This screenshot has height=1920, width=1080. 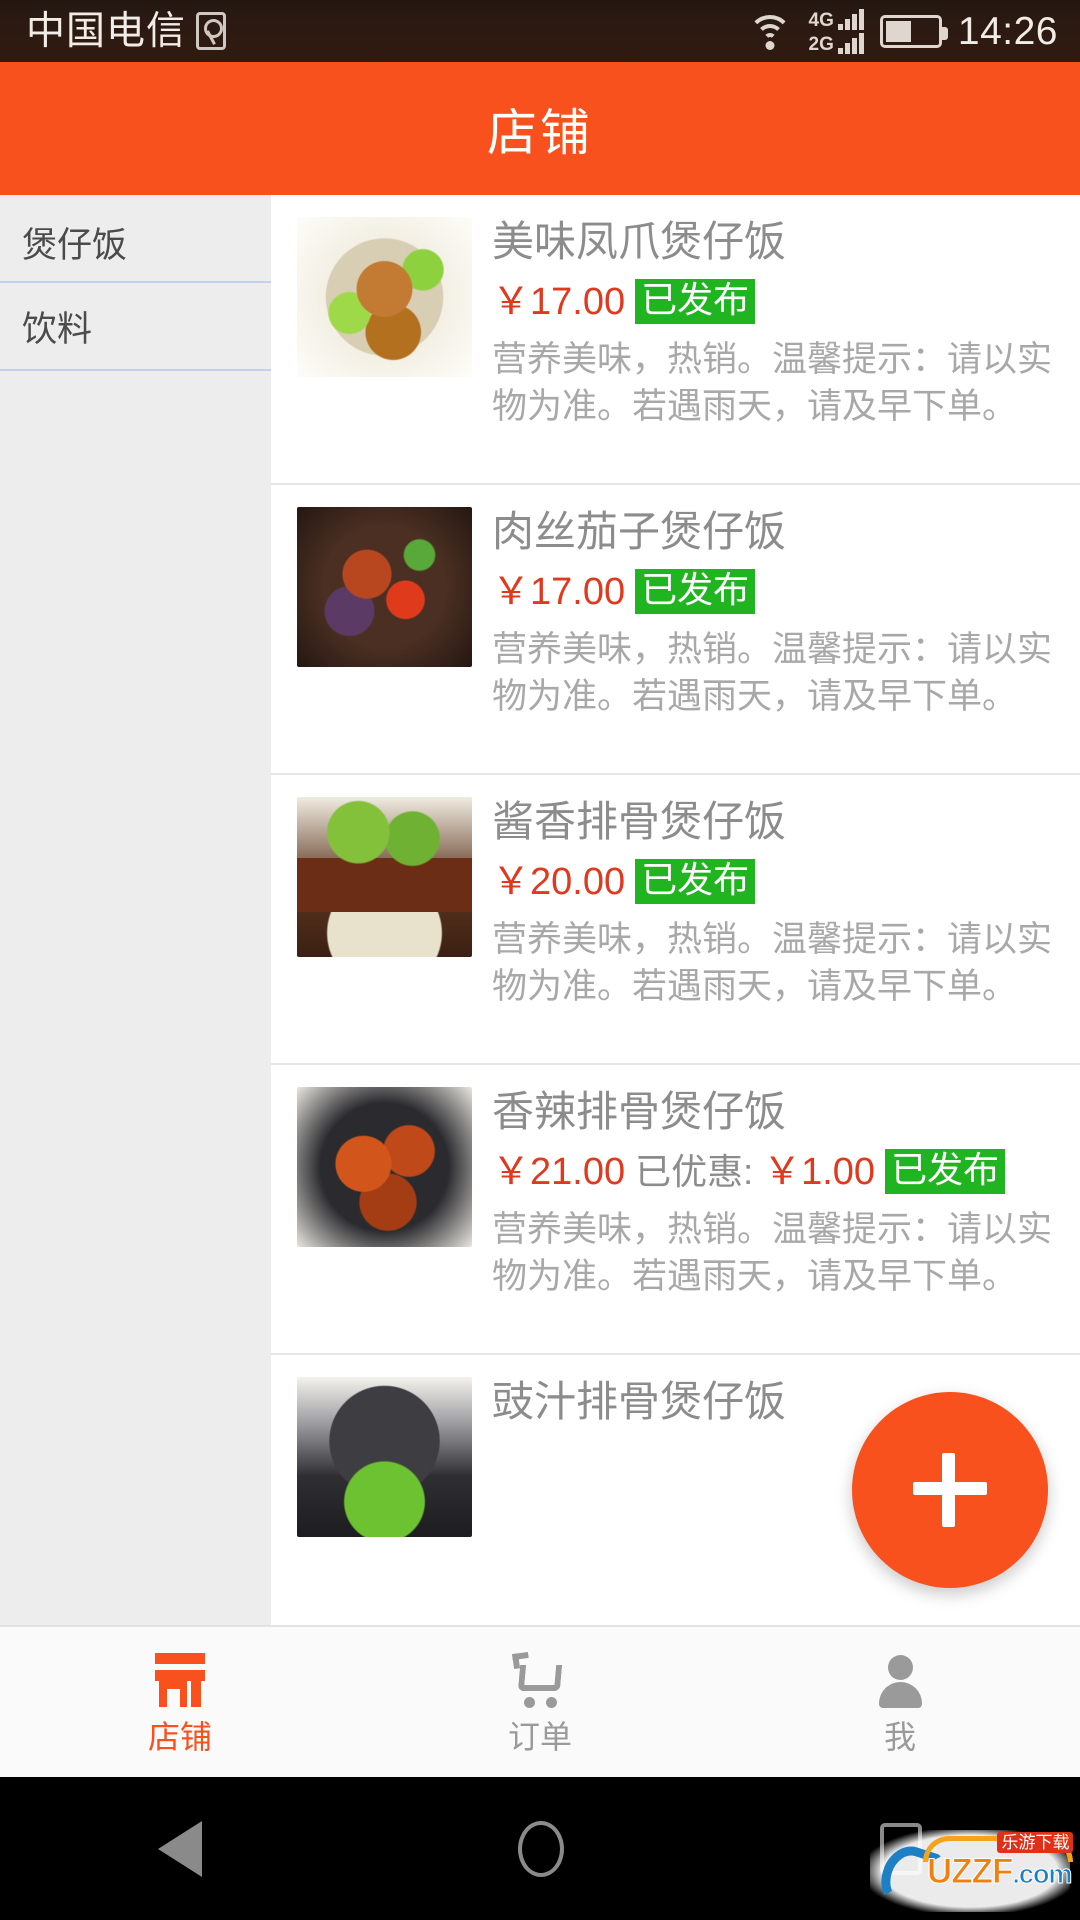 I want to click on carrier-label: 中国电信, so click(x=106, y=31).